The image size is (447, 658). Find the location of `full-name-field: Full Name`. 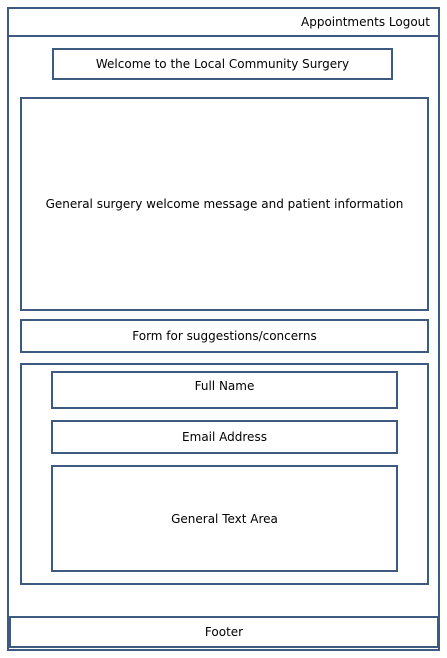

full-name-field: Full Name is located at coordinates (224, 390).